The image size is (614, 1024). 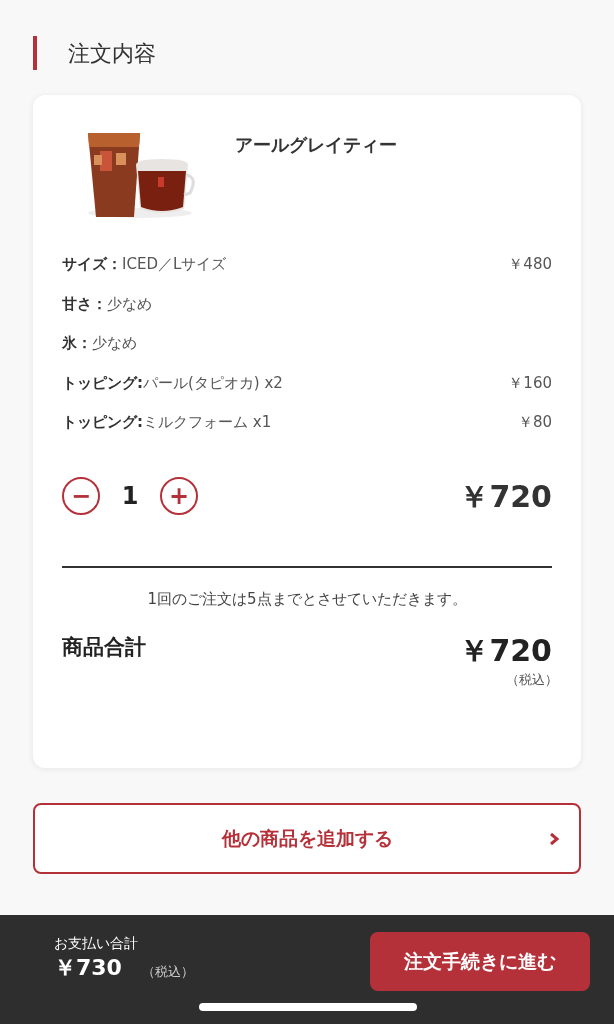 I want to click on increase-button: +, so click(x=179, y=496).